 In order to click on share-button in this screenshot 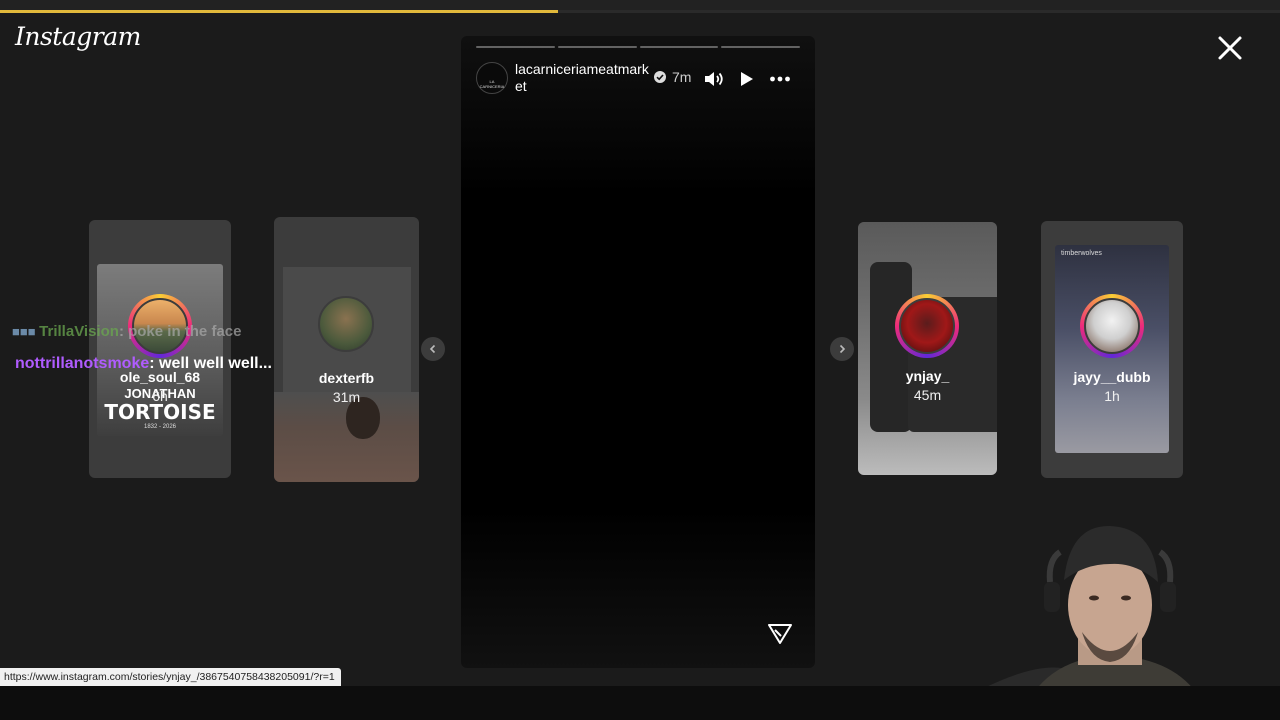, I will do `click(780, 634)`.